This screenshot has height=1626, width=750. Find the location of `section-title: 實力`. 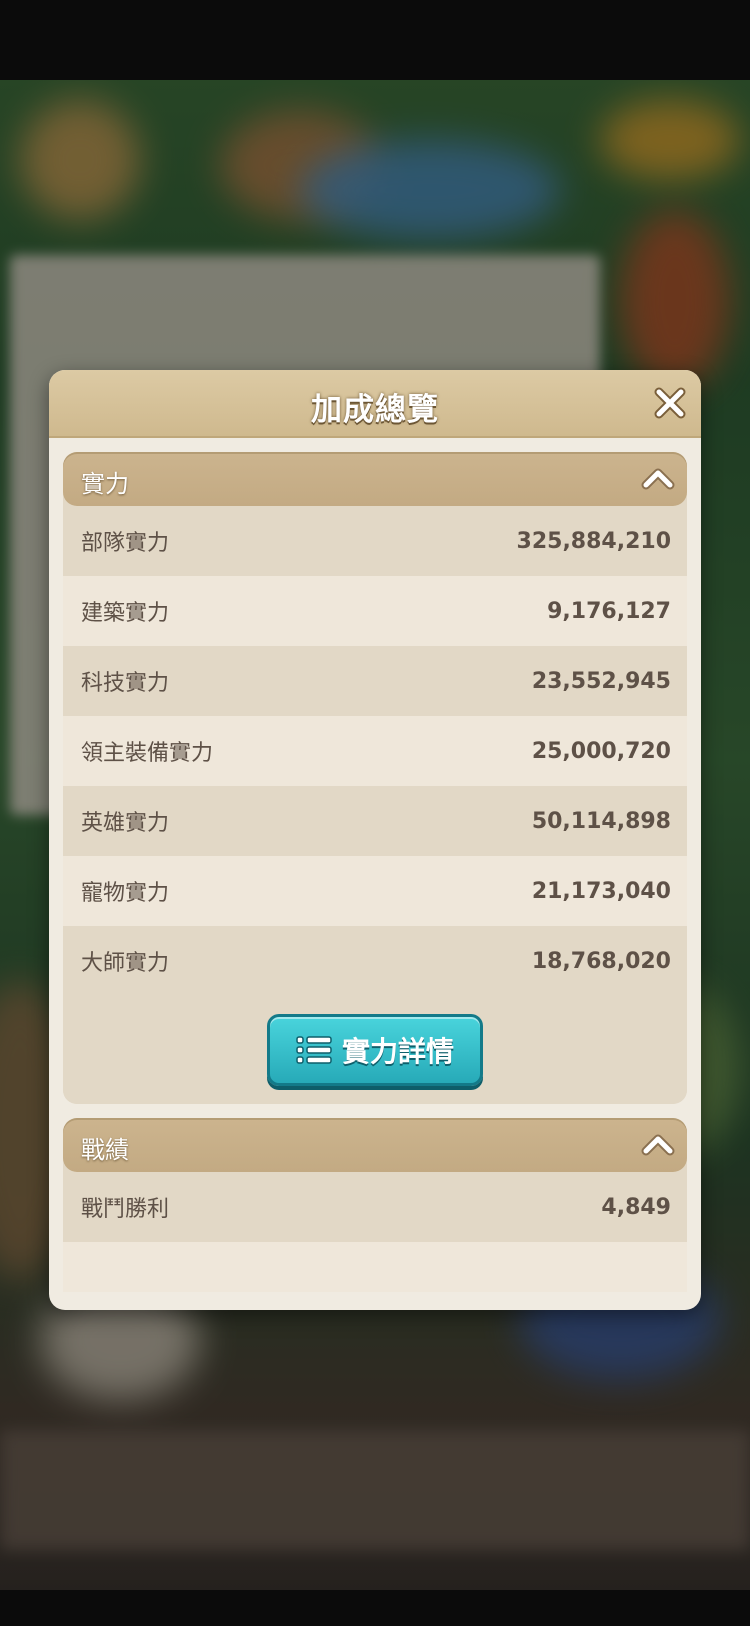

section-title: 實力 is located at coordinates (105, 484).